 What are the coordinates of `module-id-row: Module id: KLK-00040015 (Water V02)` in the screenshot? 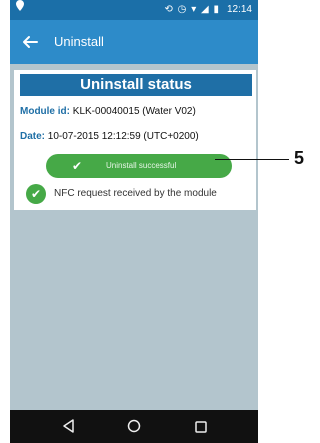 It's located at (108, 111).